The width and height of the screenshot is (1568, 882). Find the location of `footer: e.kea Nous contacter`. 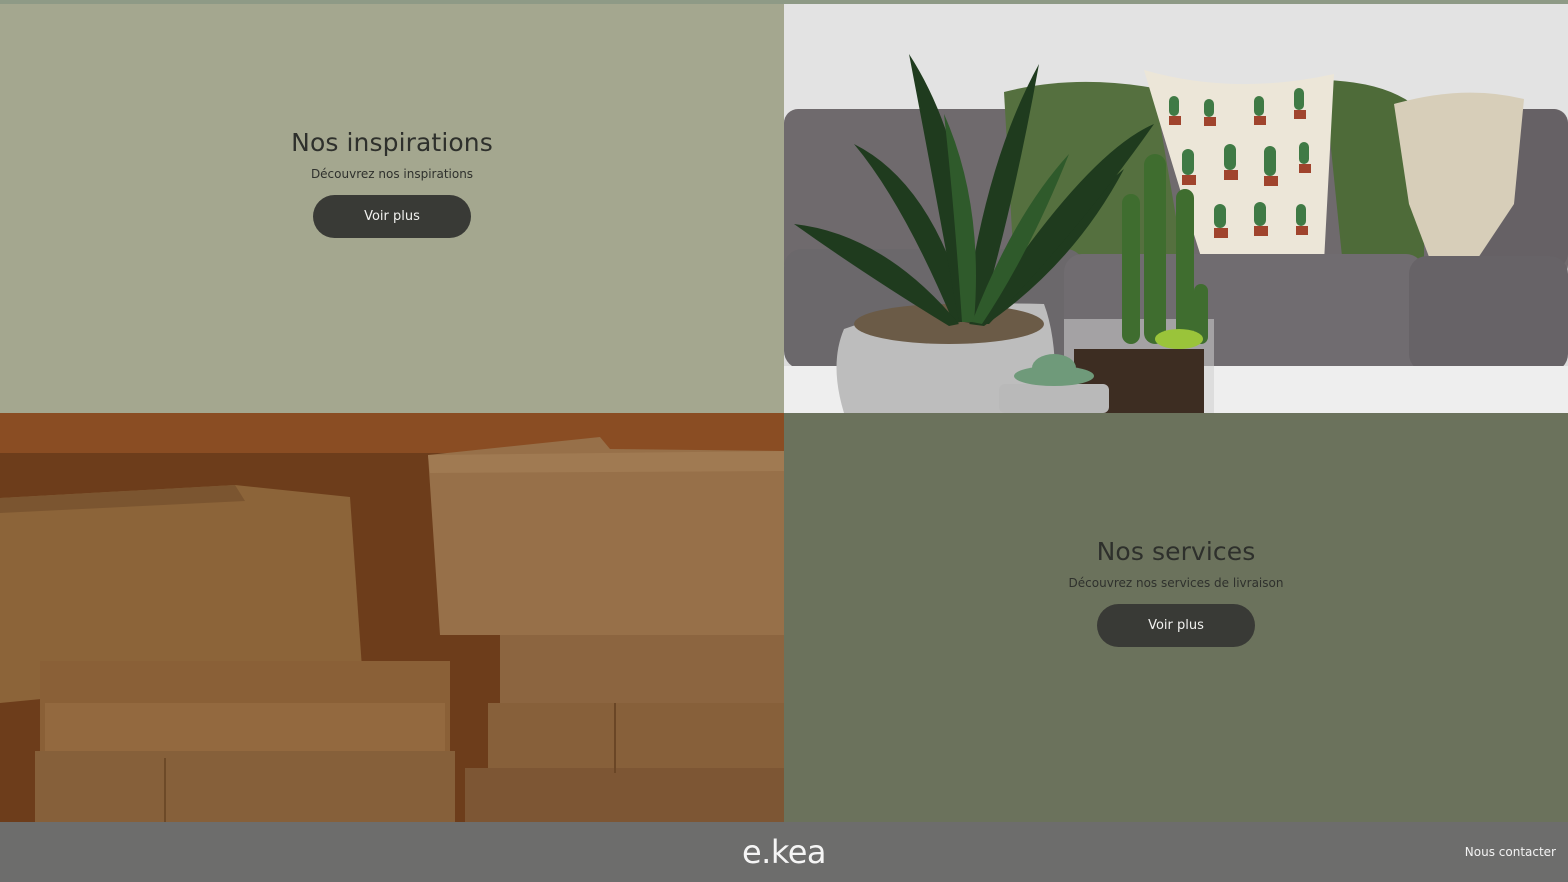

footer: e.kea Nous contacter is located at coordinates (784, 852).